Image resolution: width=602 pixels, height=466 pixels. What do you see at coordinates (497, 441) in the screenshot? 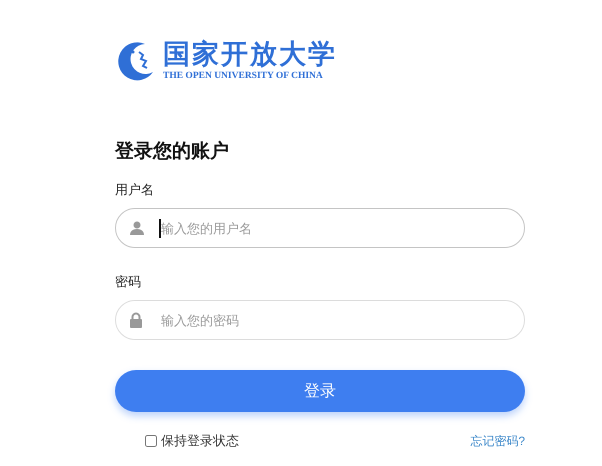
I see `forgot-password-link: 忘记密码?` at bounding box center [497, 441].